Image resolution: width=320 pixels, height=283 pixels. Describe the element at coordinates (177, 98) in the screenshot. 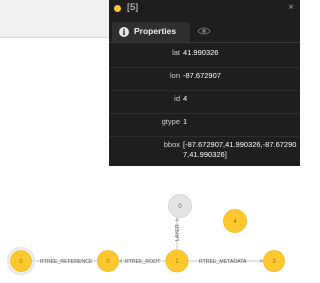

I see `property-key: id` at that location.